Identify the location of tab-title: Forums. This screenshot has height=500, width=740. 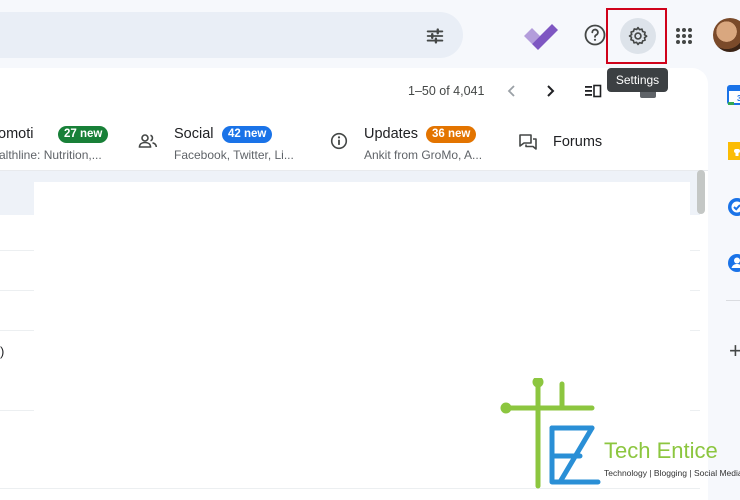
(578, 142).